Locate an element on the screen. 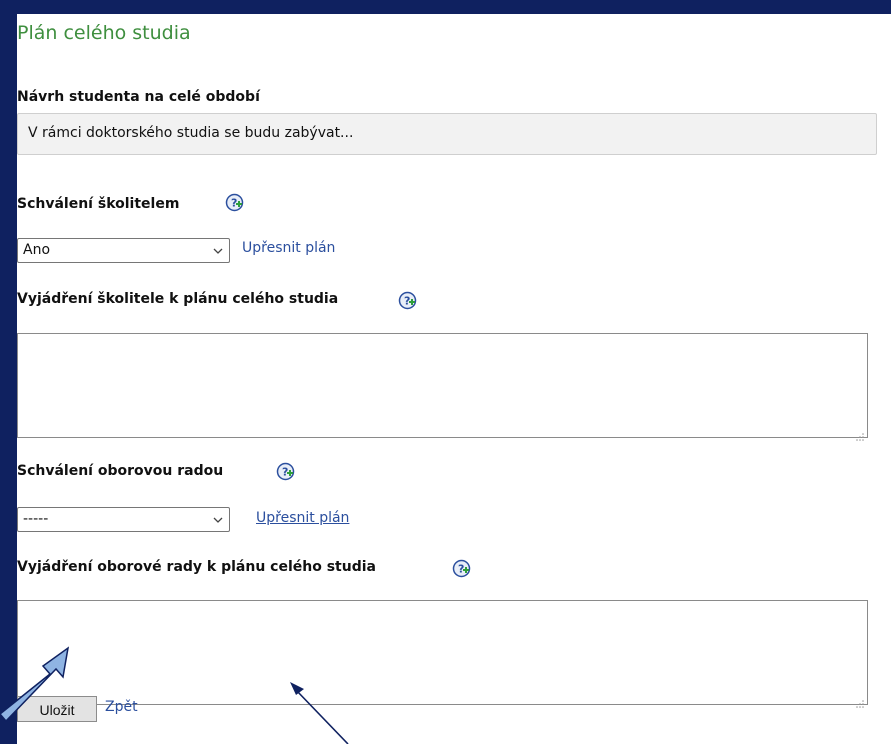 This screenshot has width=891, height=744. annotation-arrow-thin-line is located at coordinates (322, 716).